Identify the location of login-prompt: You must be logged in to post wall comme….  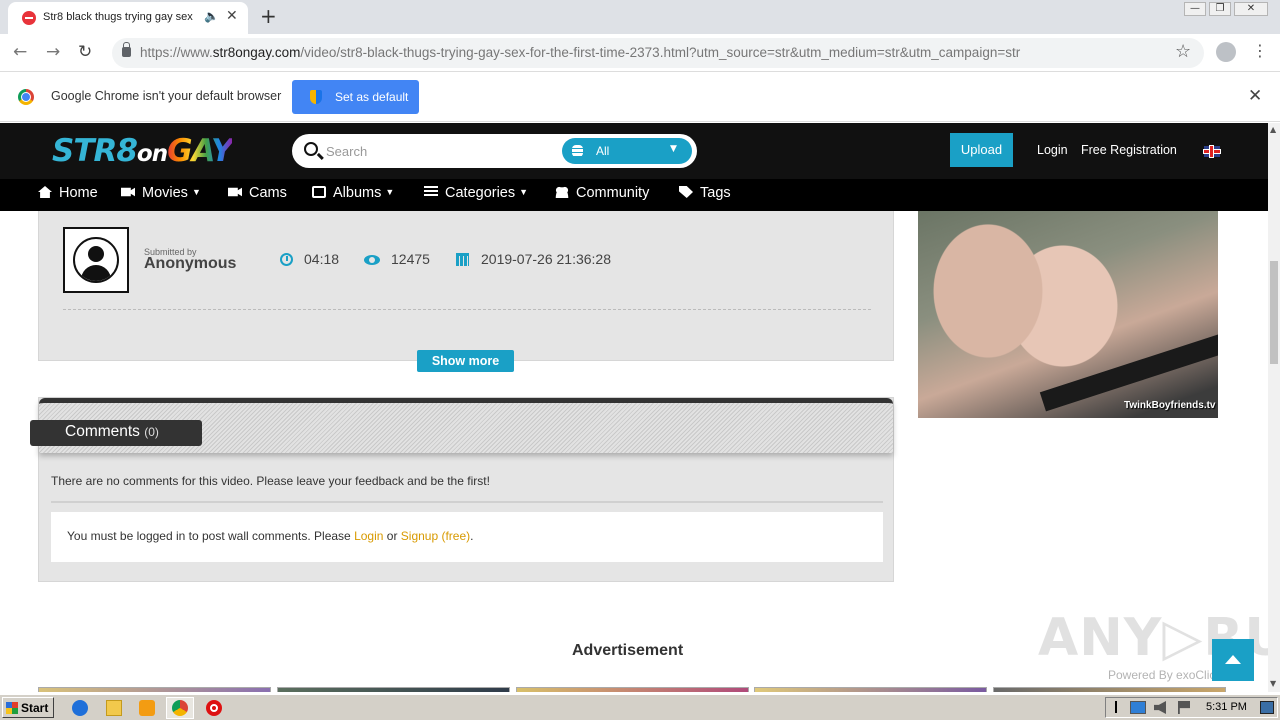
(270, 536).